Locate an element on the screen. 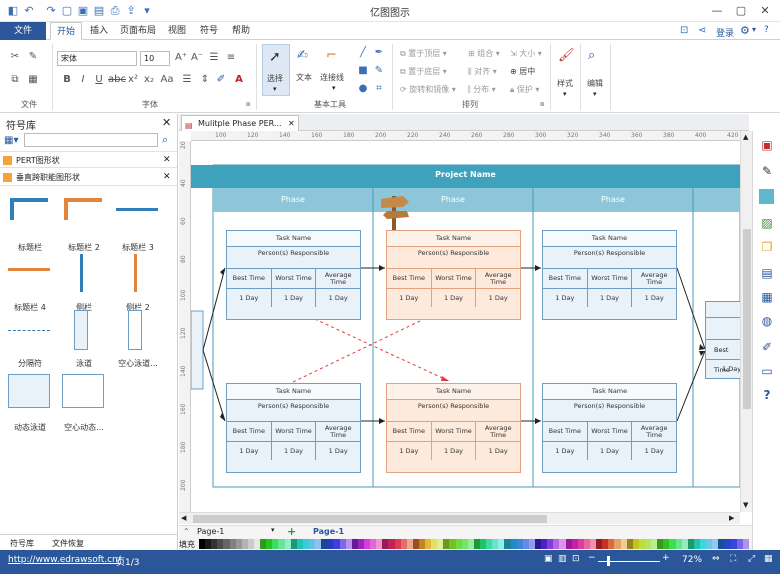  new-icon: ▢ is located at coordinates (67, 11).